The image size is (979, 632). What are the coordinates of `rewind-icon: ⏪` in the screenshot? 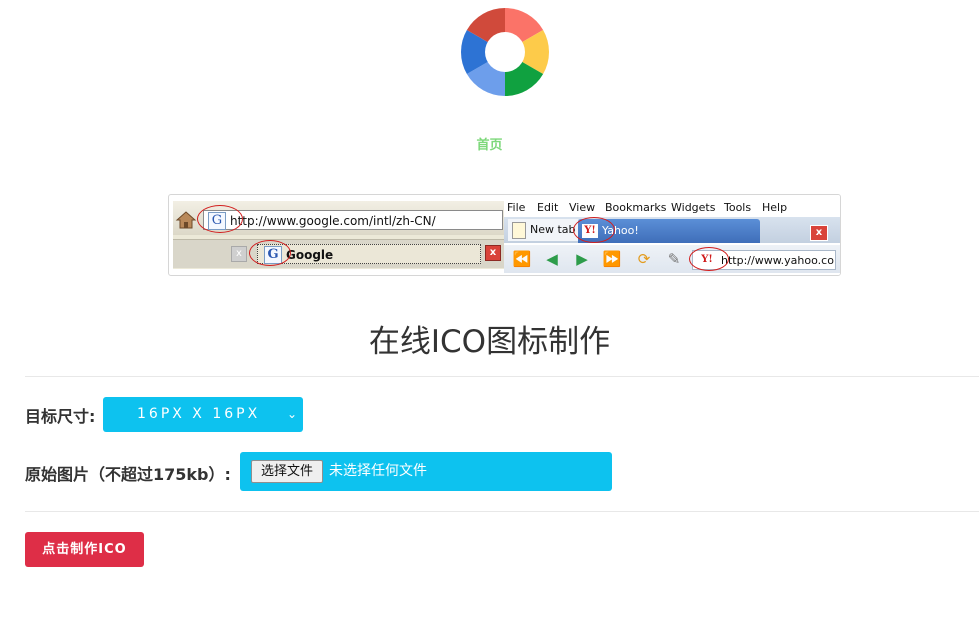 It's located at (522, 259).